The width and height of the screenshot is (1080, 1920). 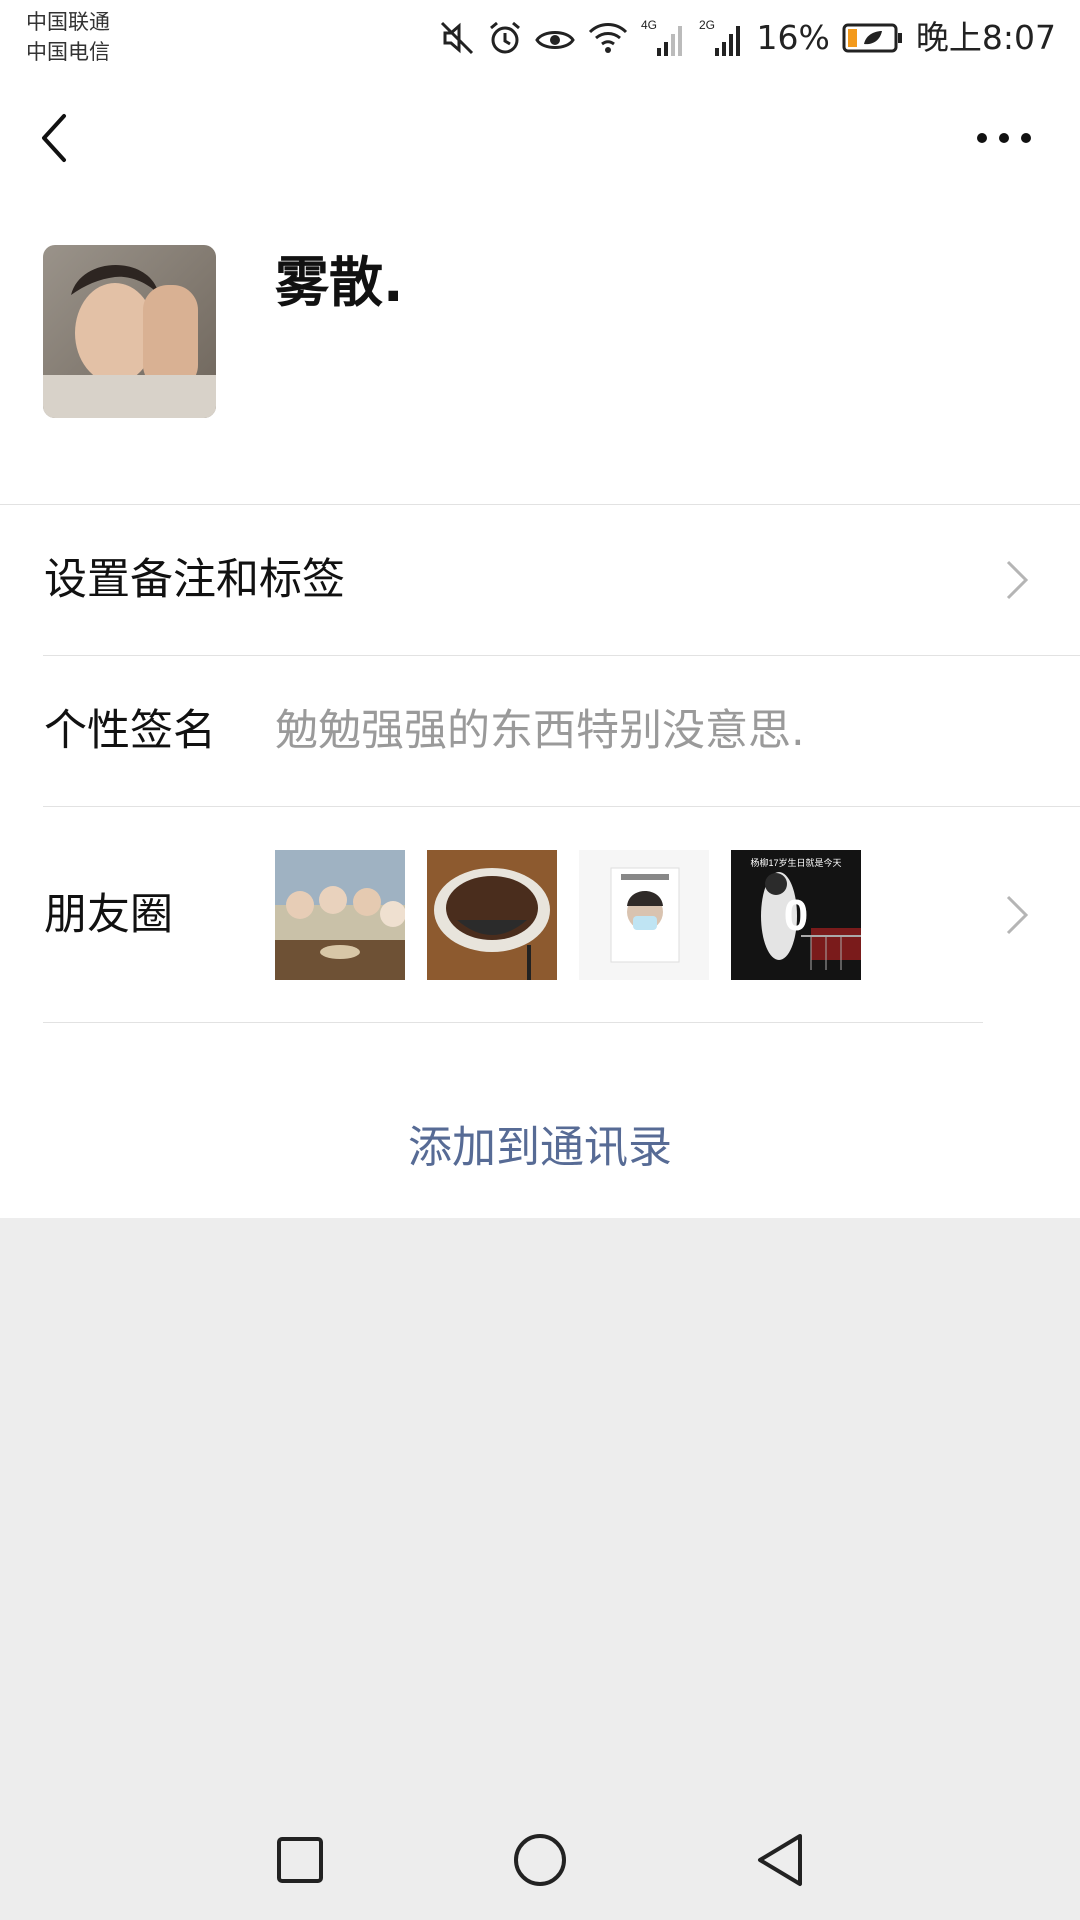 I want to click on battery-percent: 16%, so click(x=793, y=37).